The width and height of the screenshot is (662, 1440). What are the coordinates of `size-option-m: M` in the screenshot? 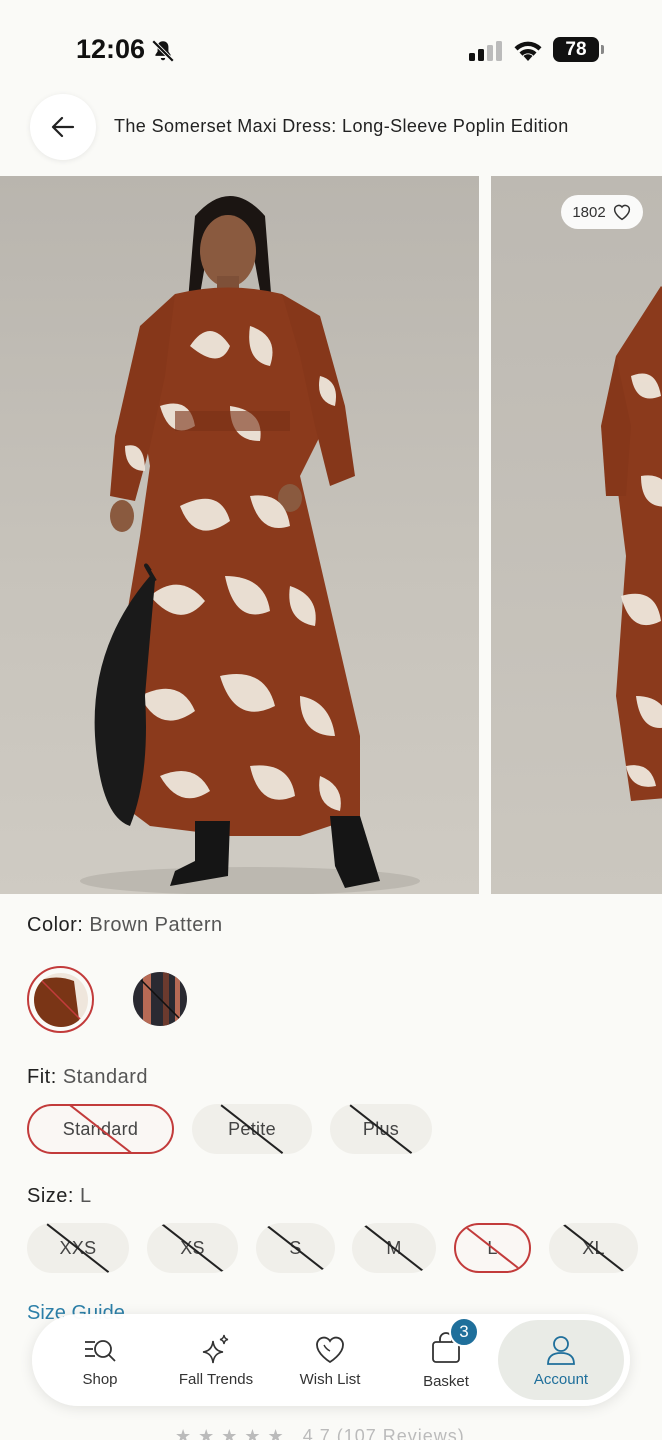 It's located at (394, 1248).